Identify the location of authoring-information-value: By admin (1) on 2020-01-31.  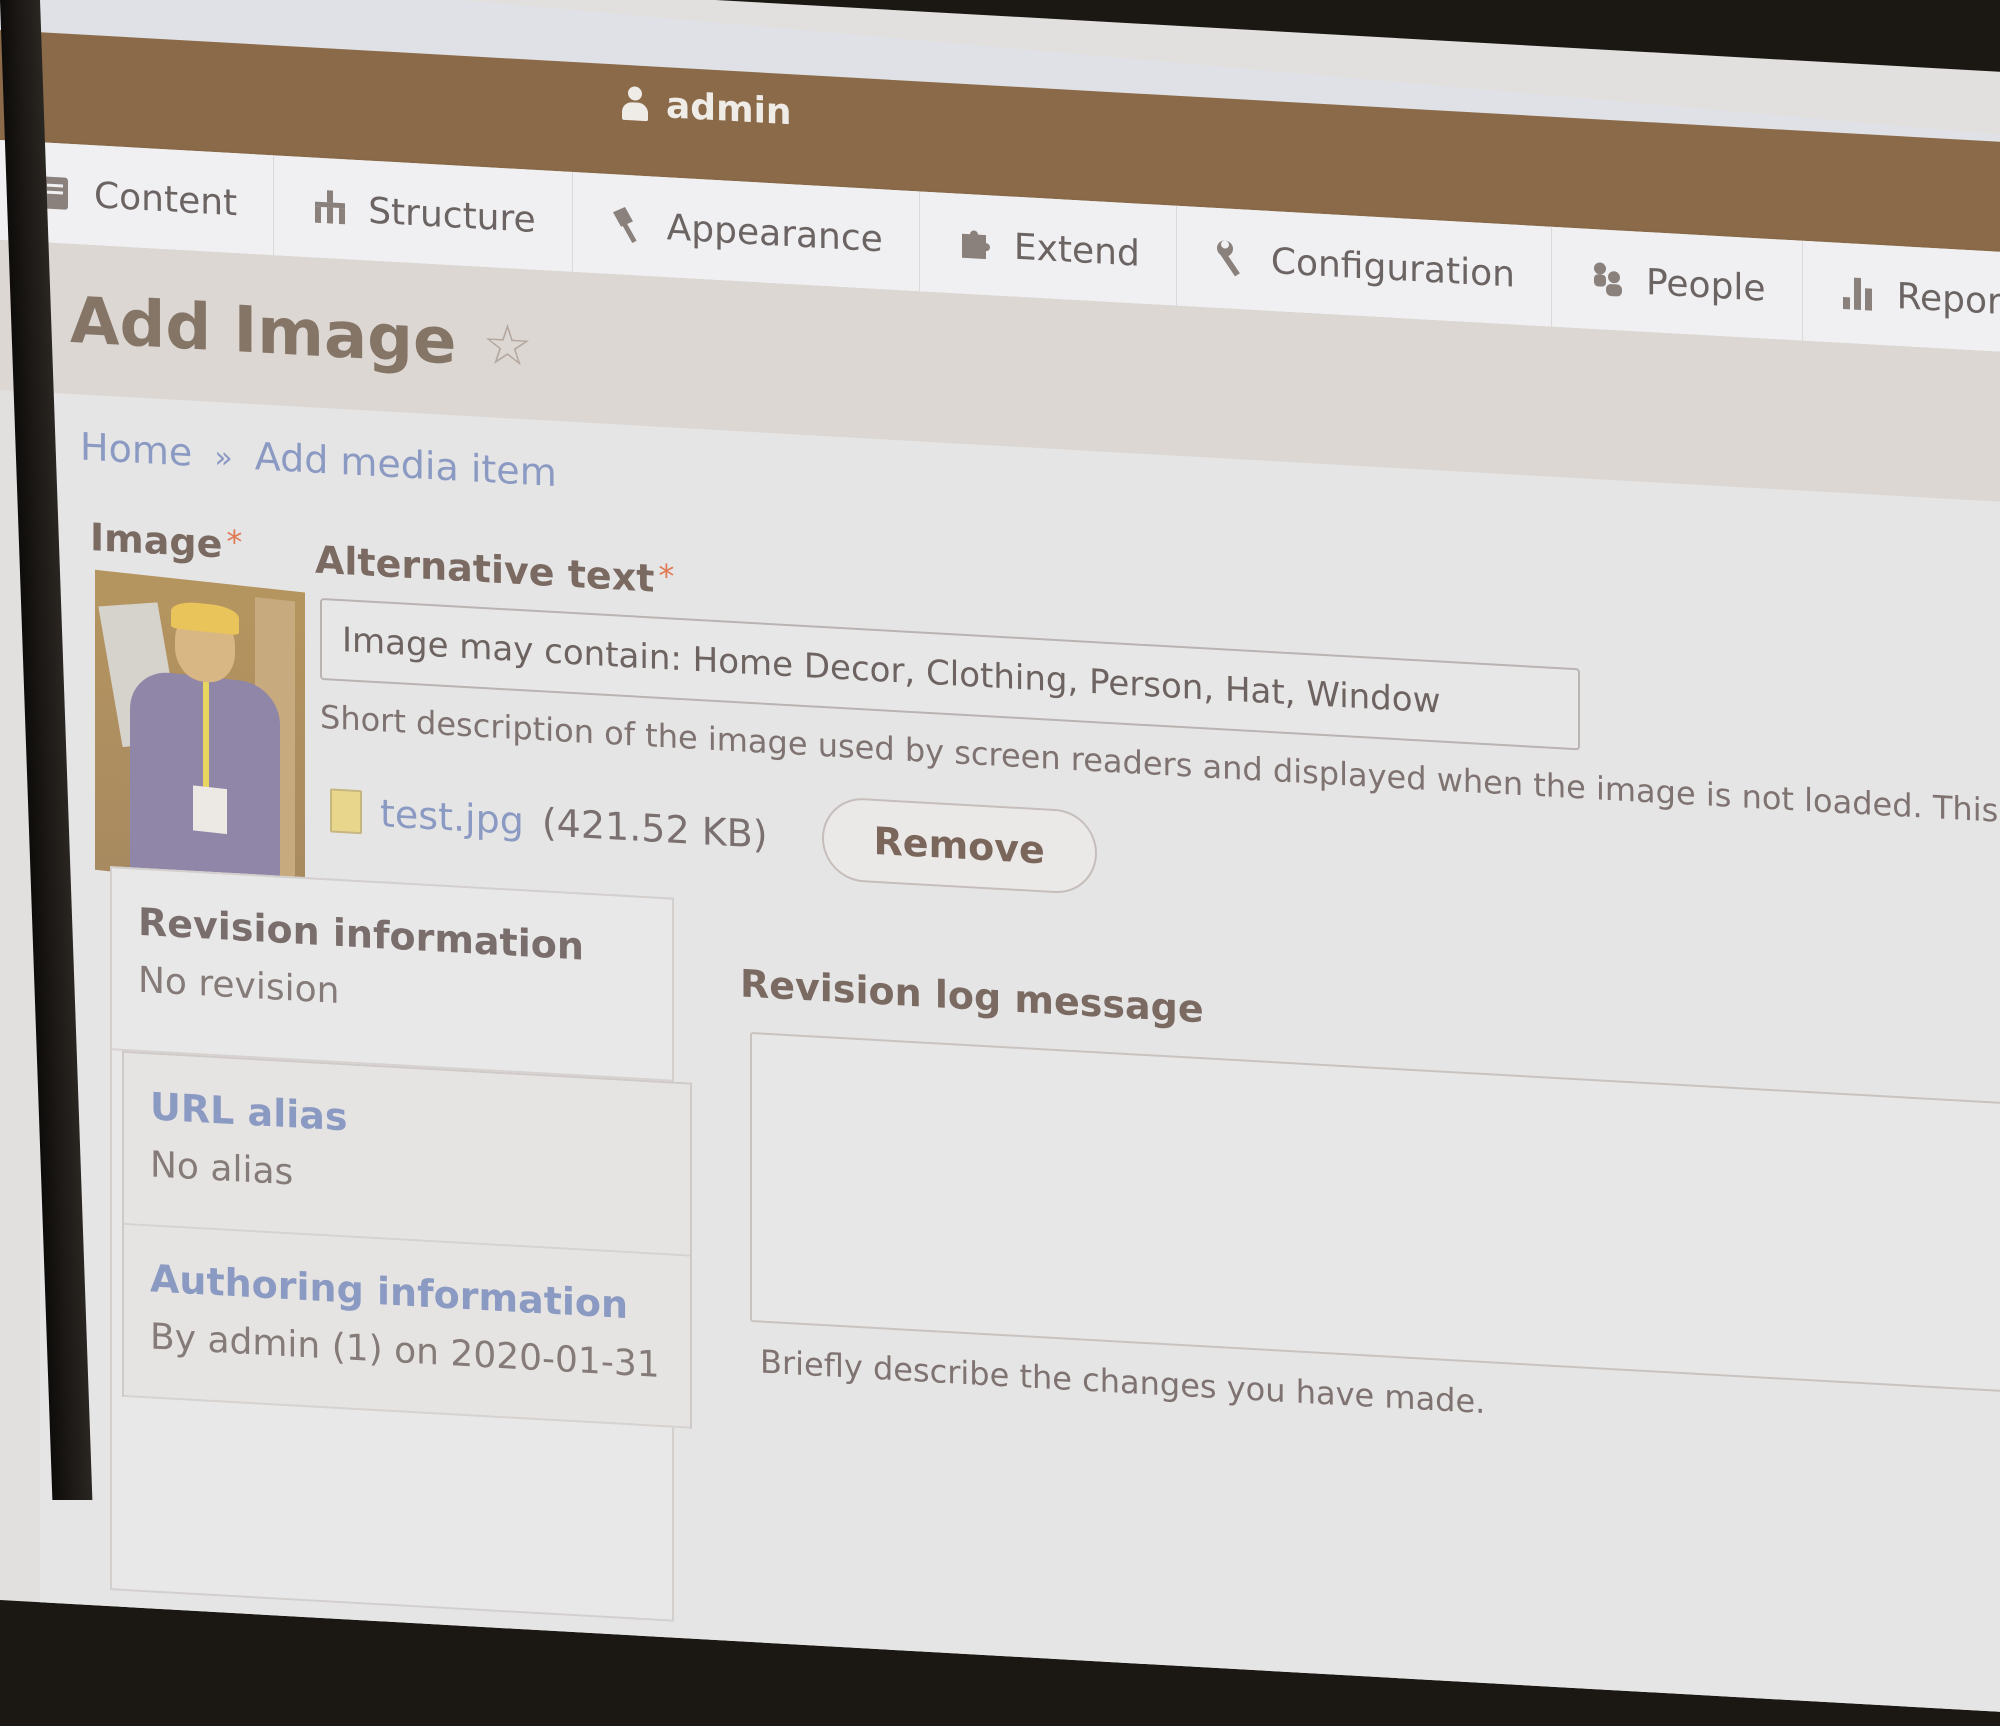
(405, 1351).